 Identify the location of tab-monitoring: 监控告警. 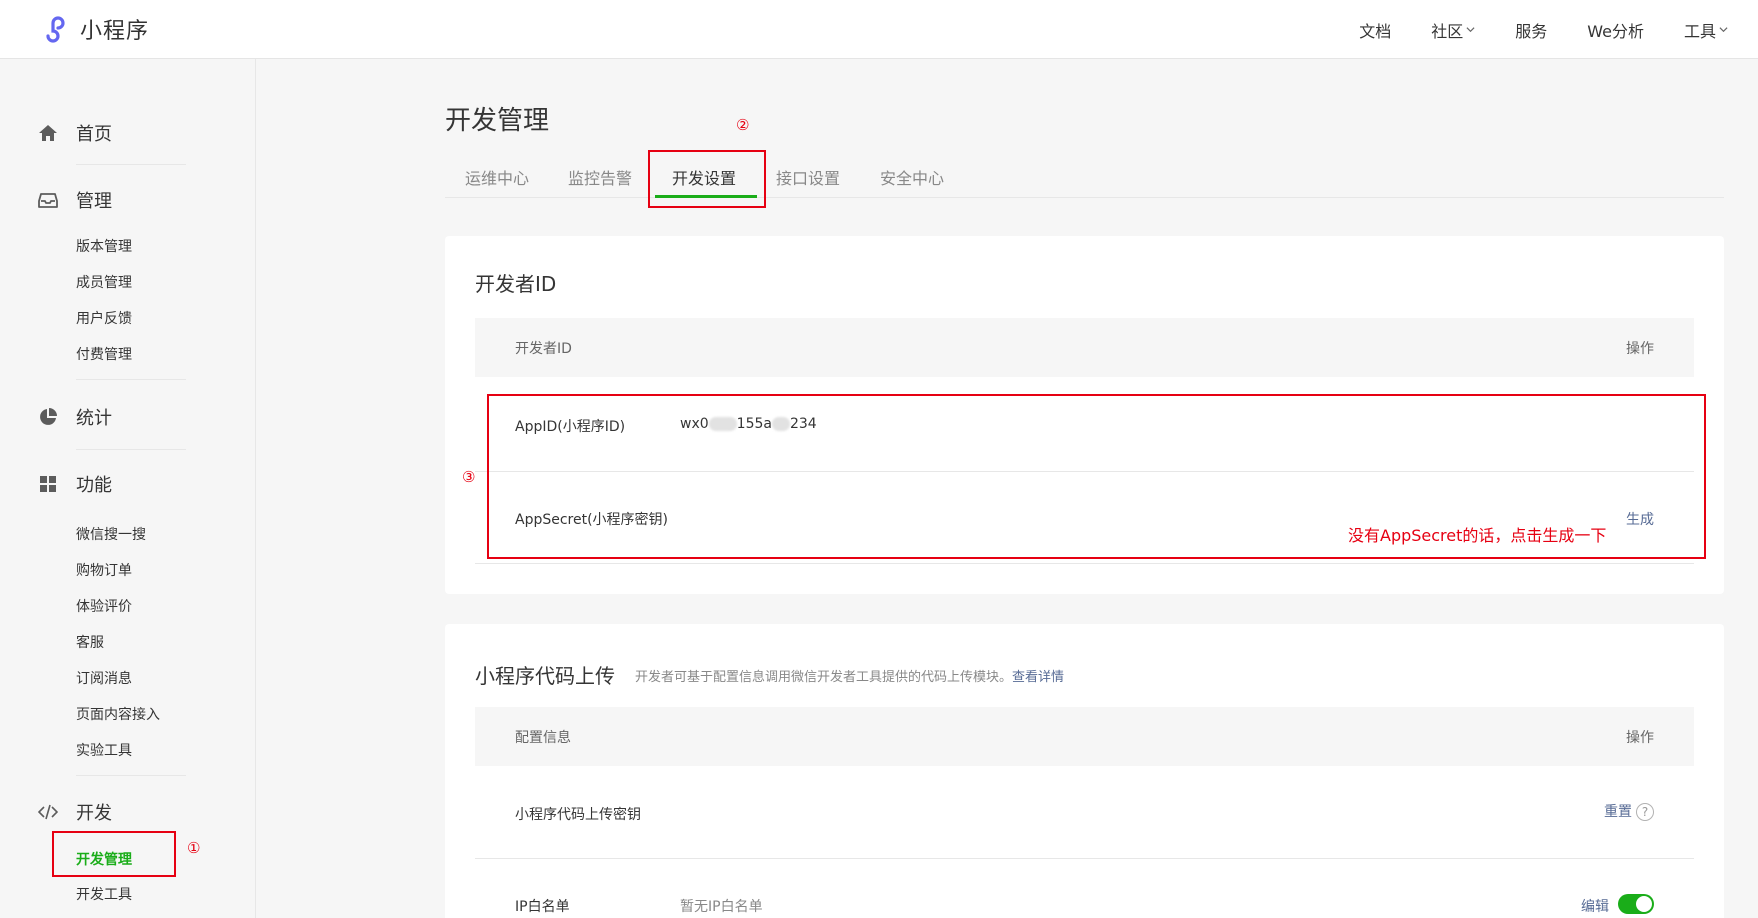
(600, 177).